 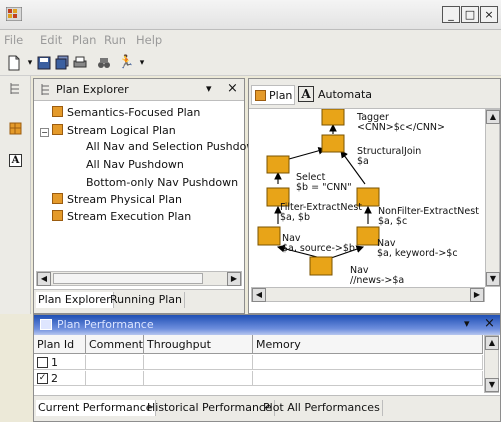 I want to click on save-icon, so click(x=44, y=63).